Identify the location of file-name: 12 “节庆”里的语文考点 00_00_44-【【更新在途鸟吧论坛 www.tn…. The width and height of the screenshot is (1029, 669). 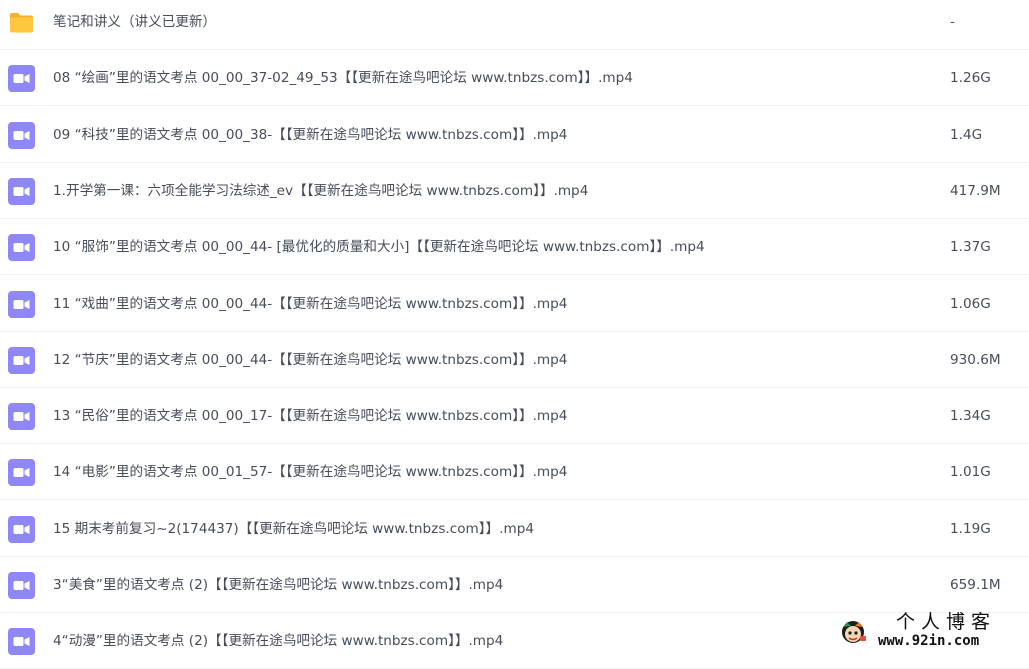
(310, 359).